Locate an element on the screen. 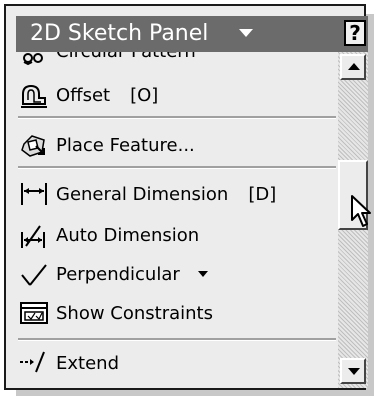 The image size is (384, 406). title-dropdown-icon is located at coordinates (246, 33).